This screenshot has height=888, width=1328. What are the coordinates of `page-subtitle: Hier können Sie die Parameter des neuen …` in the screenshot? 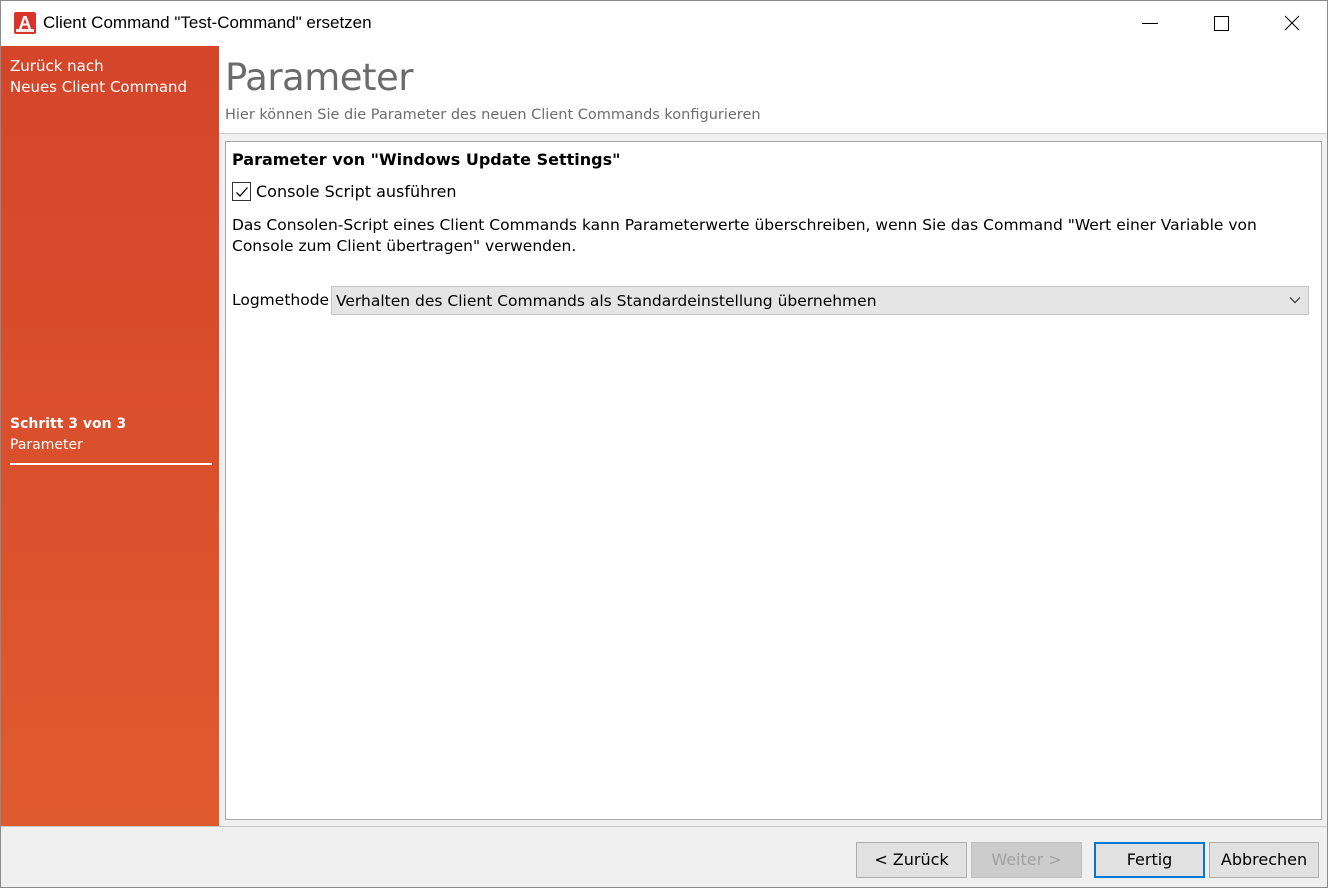 It's located at (493, 115).